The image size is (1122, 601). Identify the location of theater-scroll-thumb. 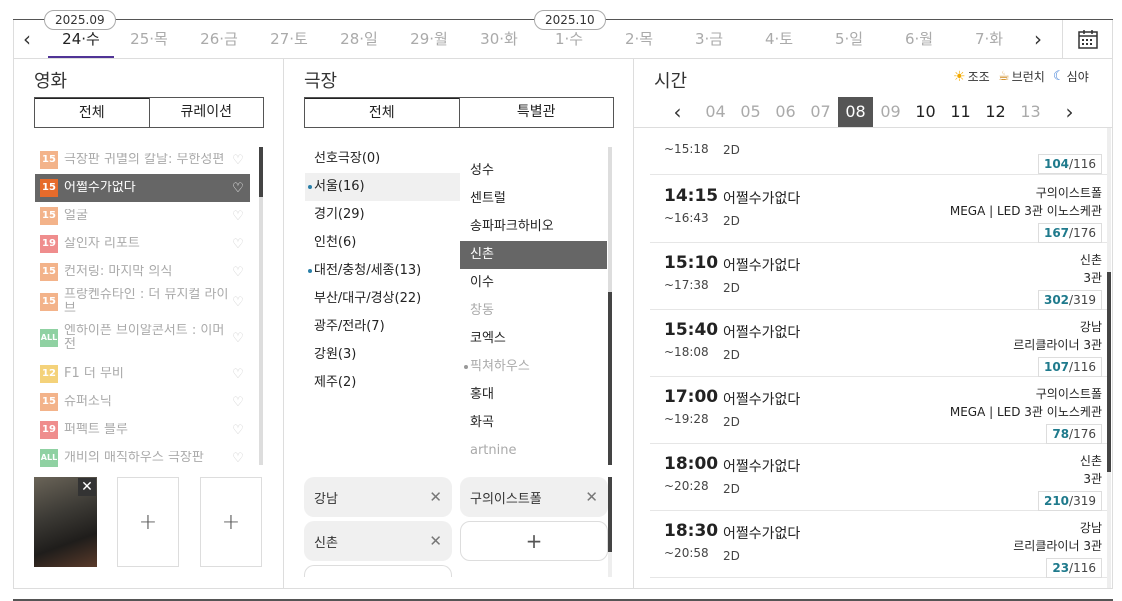
(610, 378).